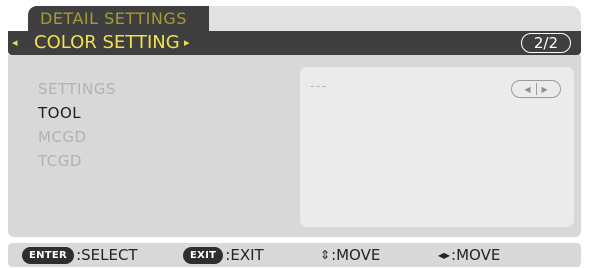 Image resolution: width=589 pixels, height=268 pixels. I want to click on menu-item-tool: TOOL, so click(77, 113).